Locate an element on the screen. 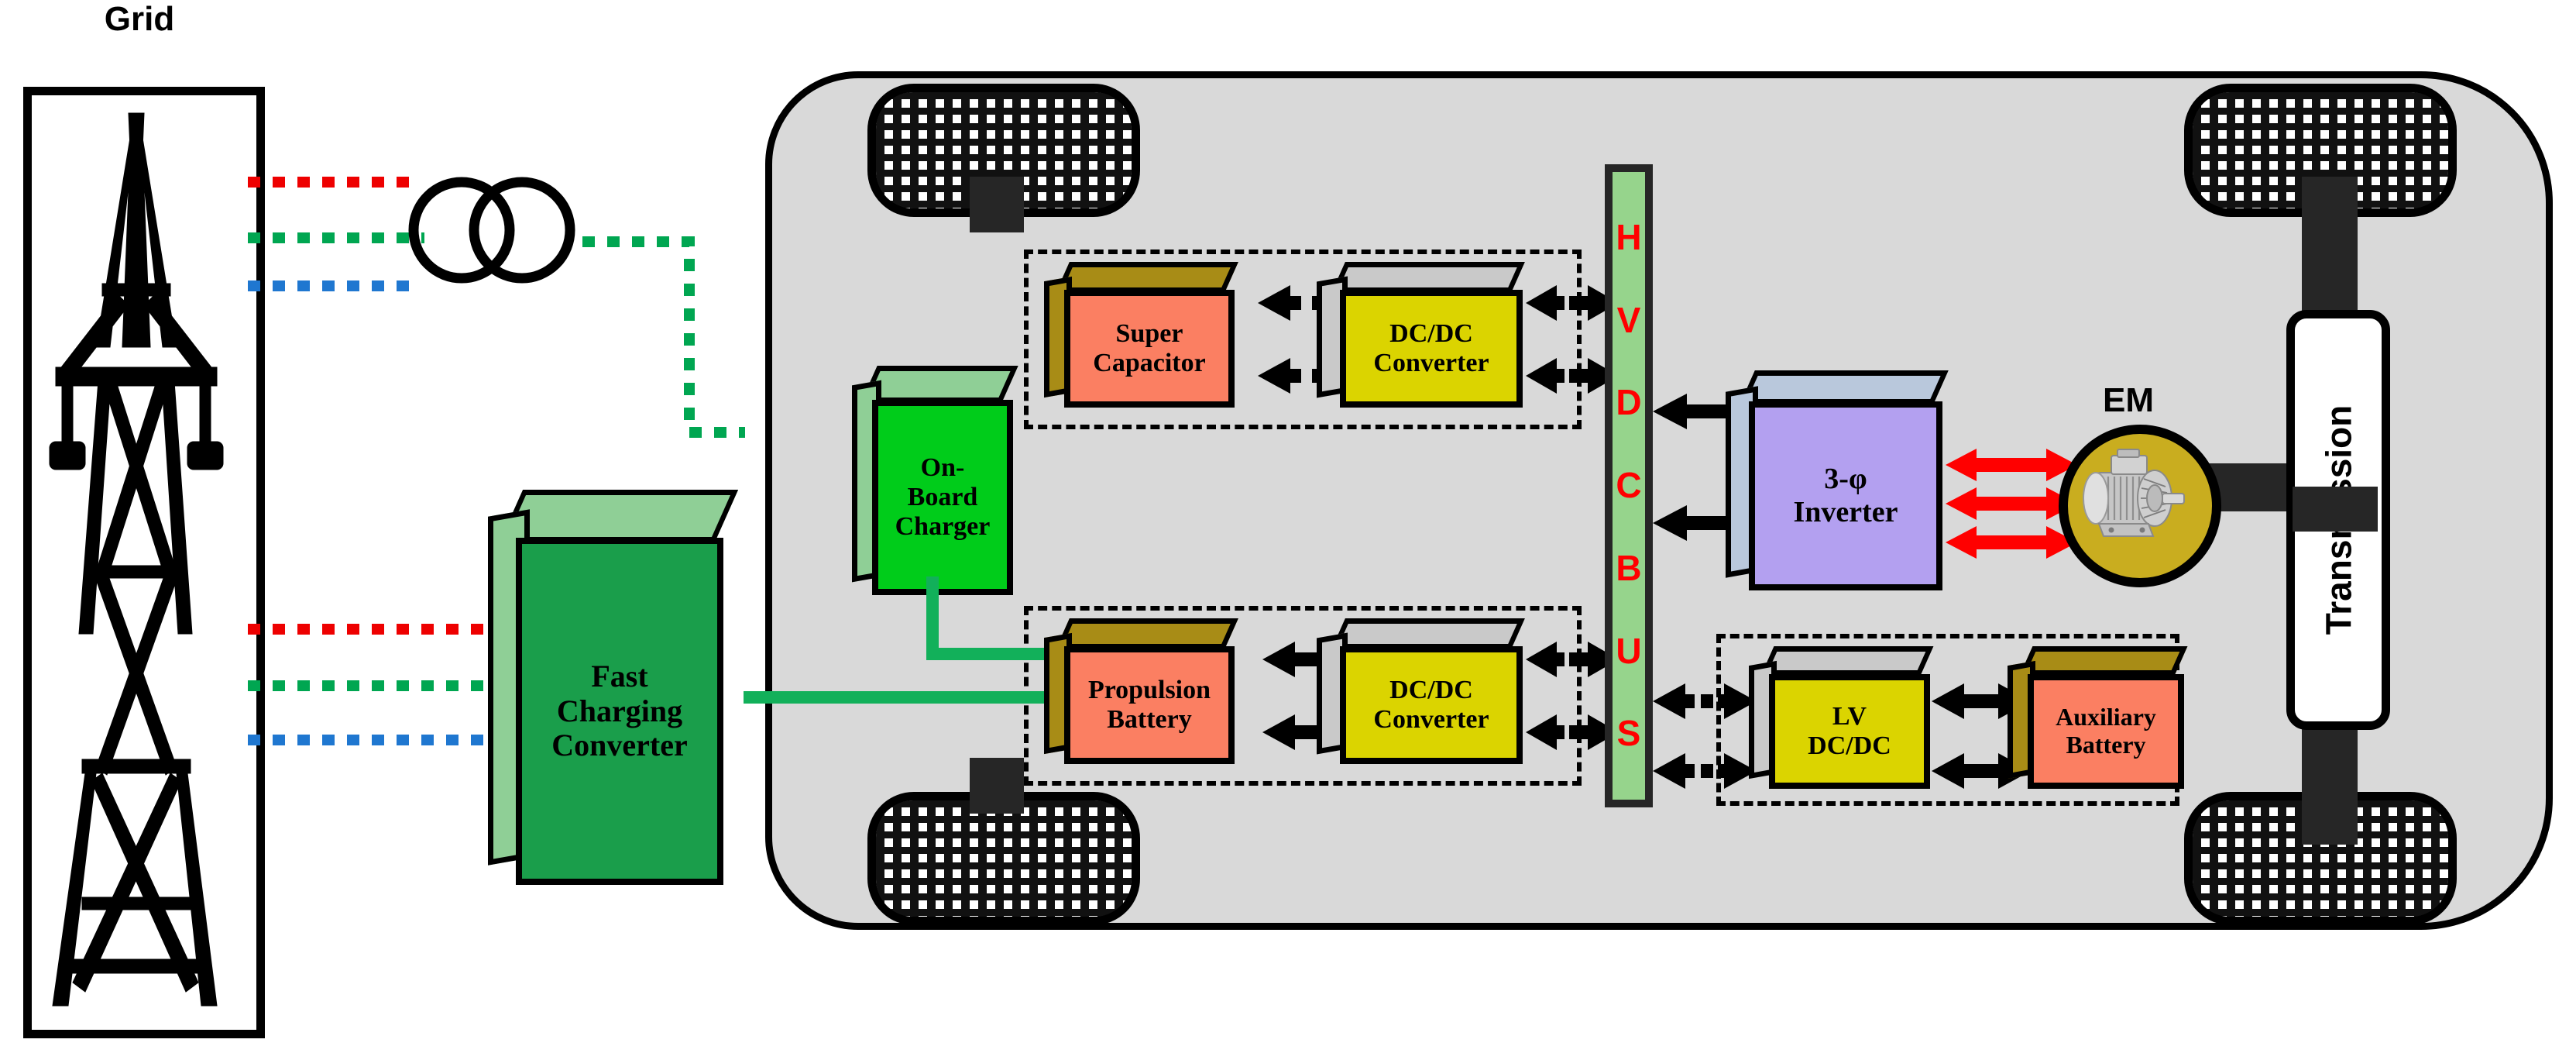 The height and width of the screenshot is (1060, 2576). hv-dc-bus: H V D C B U S is located at coordinates (1629, 485).